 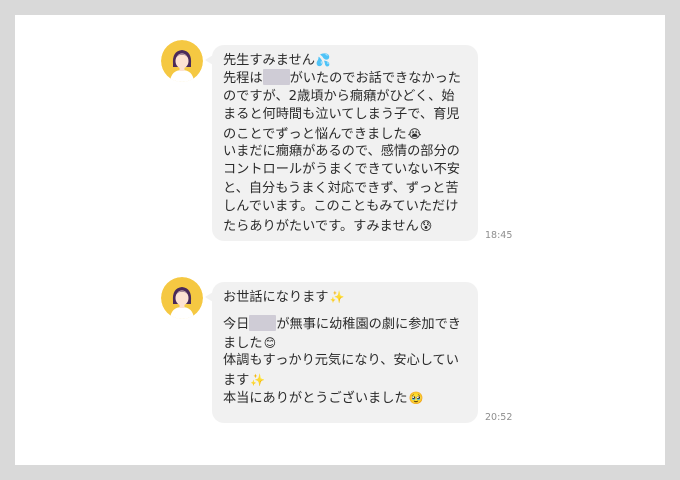 What do you see at coordinates (416, 397) in the screenshot?
I see `grateful-face-icon: 🥹` at bounding box center [416, 397].